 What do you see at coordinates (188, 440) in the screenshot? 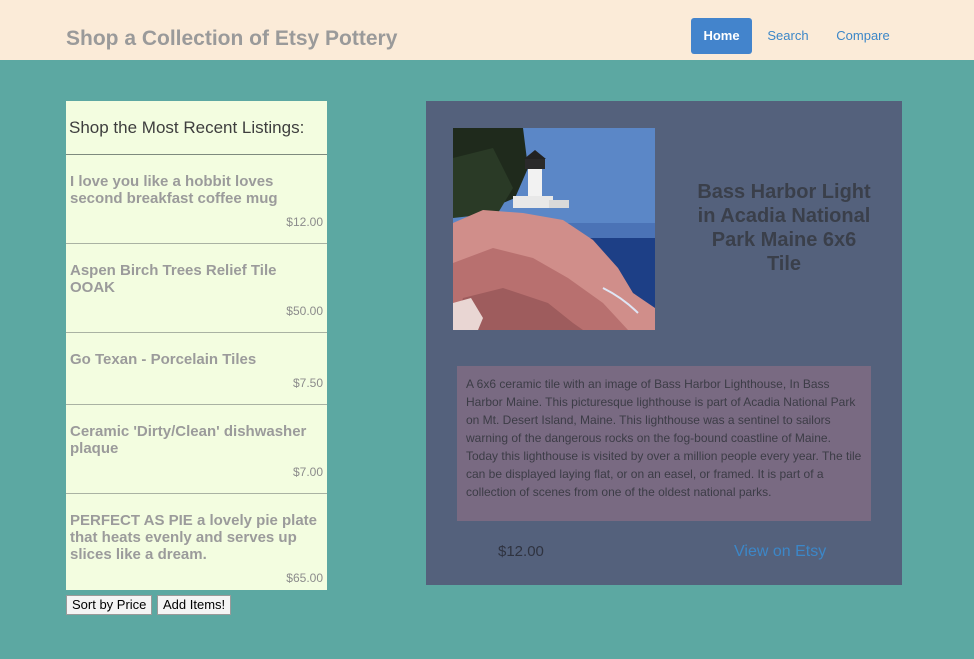
I see `listing-title: Ceramic 'Dirty/Clean' dishwasher plaque` at bounding box center [188, 440].